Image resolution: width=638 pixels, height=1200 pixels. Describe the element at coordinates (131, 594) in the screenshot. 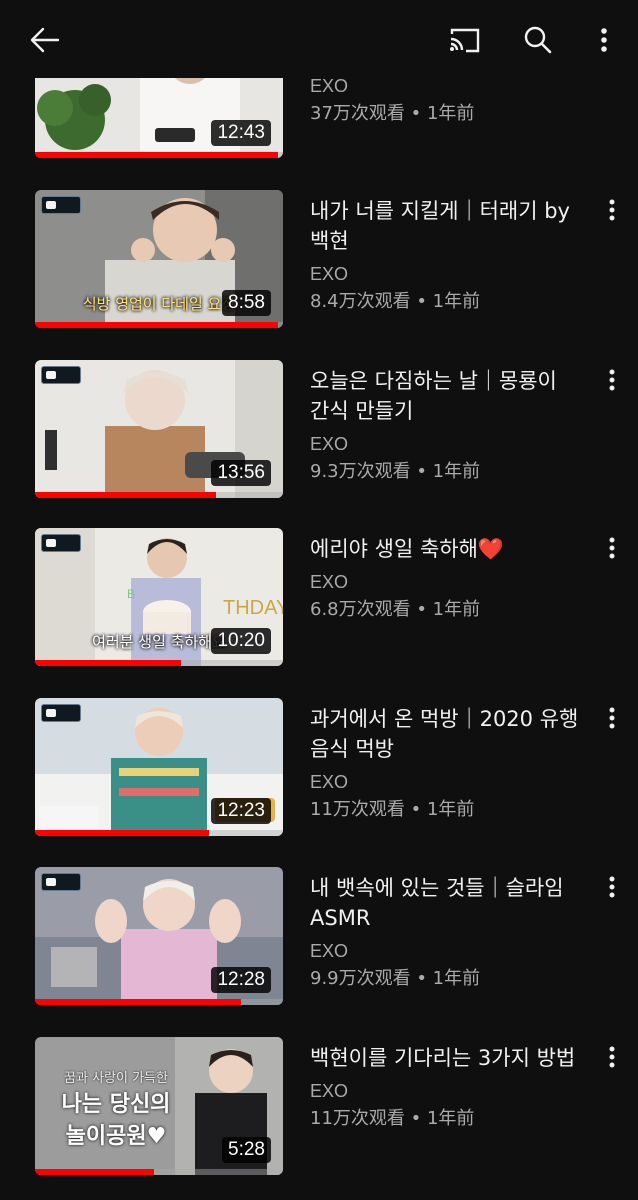

I see `svg-text: B` at that location.